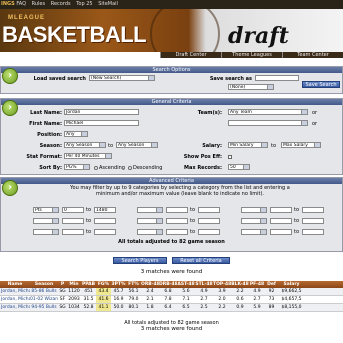 This screenshot has width=343, height=343. Describe the element at coordinates (44, 307) in the screenshot. I see `player-season-link: 94-95 Bulls` at that location.